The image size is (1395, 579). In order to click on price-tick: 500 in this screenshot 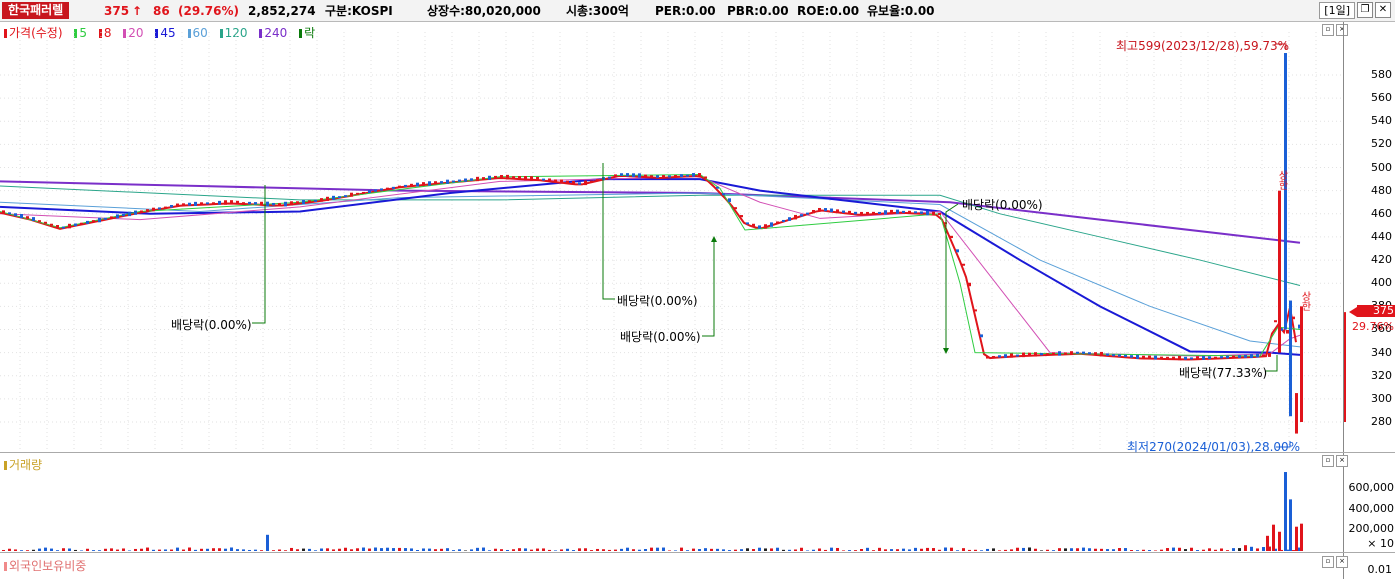, I will do `click(1381, 167)`.